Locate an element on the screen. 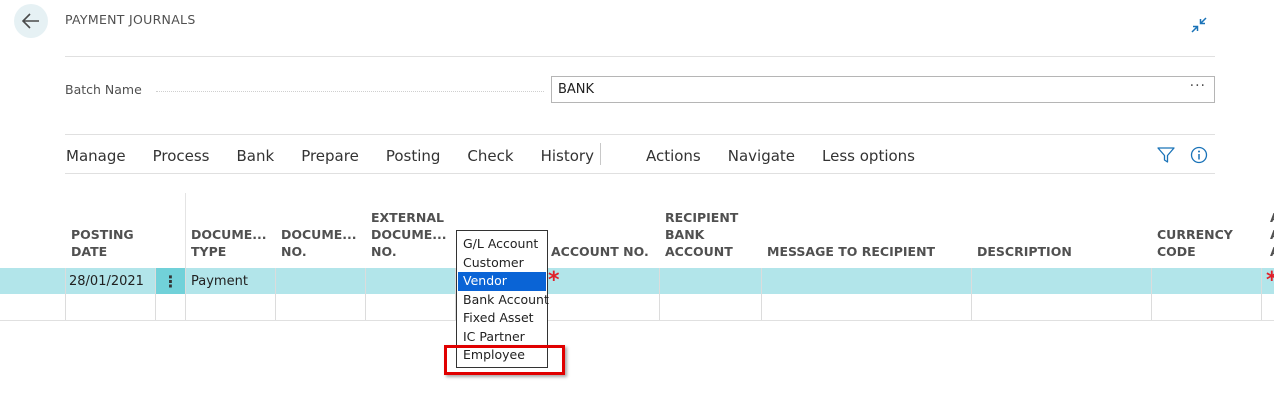 Image resolution: width=1274 pixels, height=398 pixels. toolbar-navigate: Navigate is located at coordinates (761, 156).